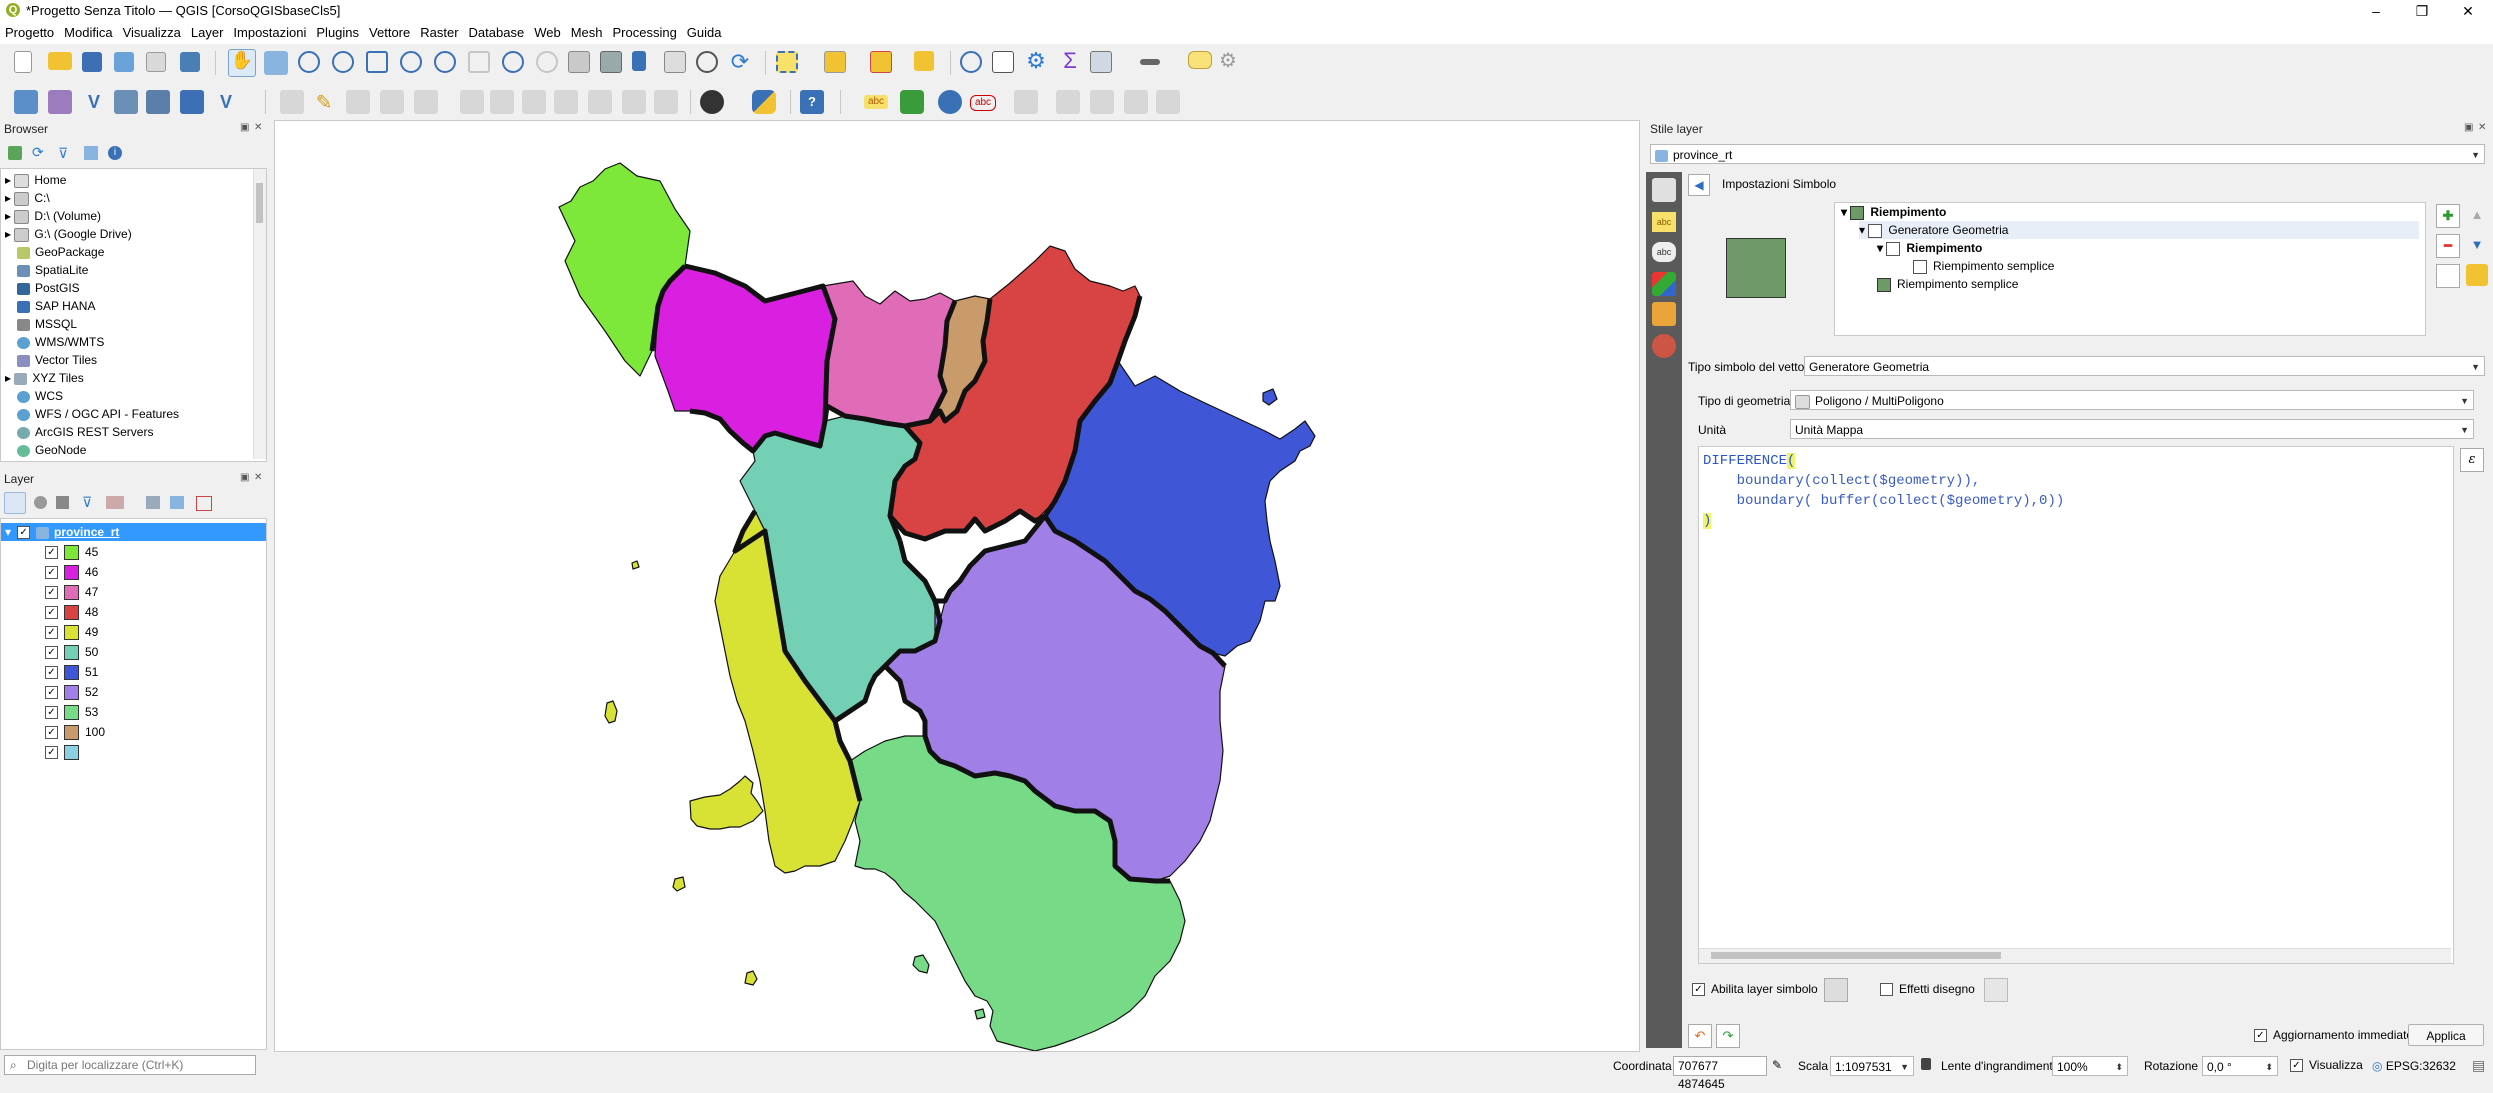 This screenshot has height=1093, width=2493. I want to click on lock-scale-icon, so click(1926, 1064).